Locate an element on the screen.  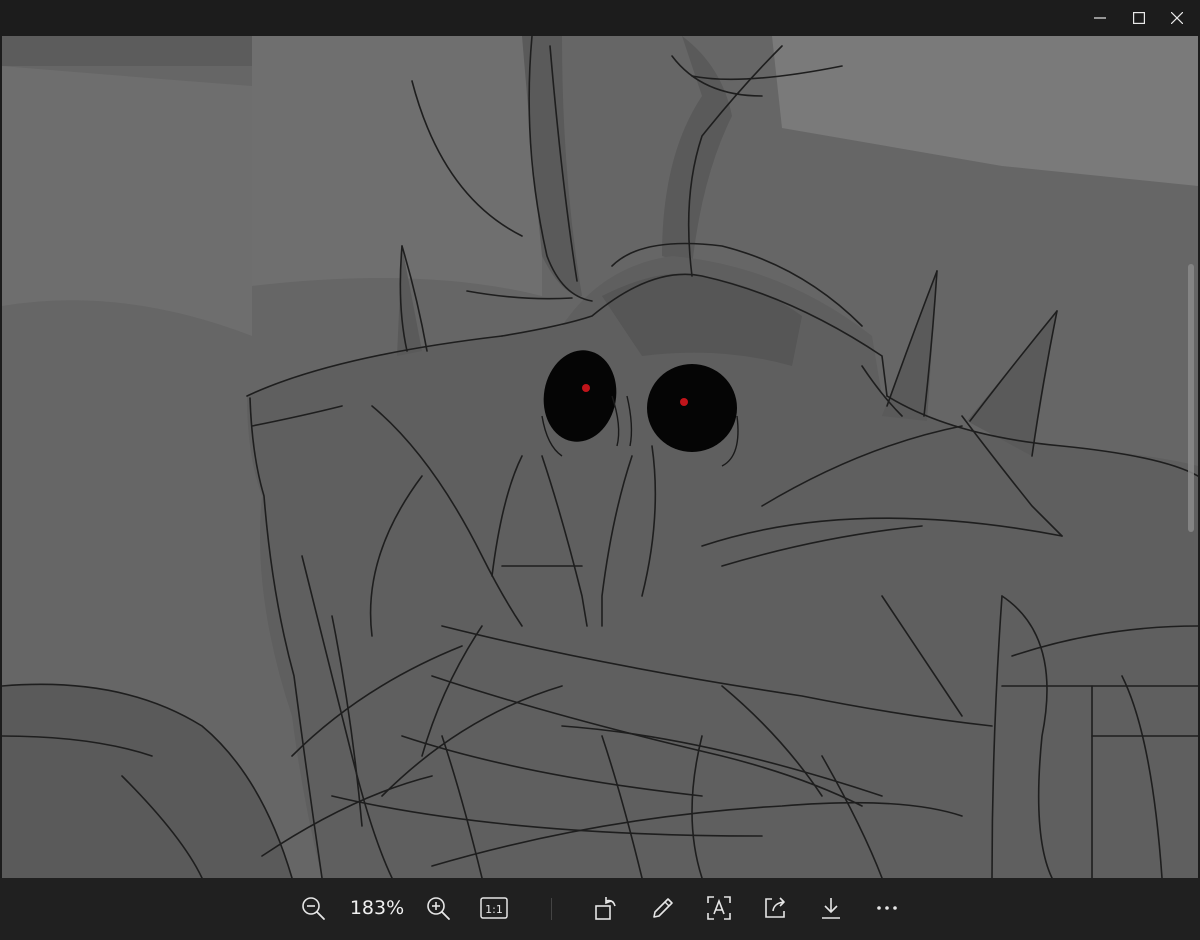
share-button is located at coordinates (775, 908).